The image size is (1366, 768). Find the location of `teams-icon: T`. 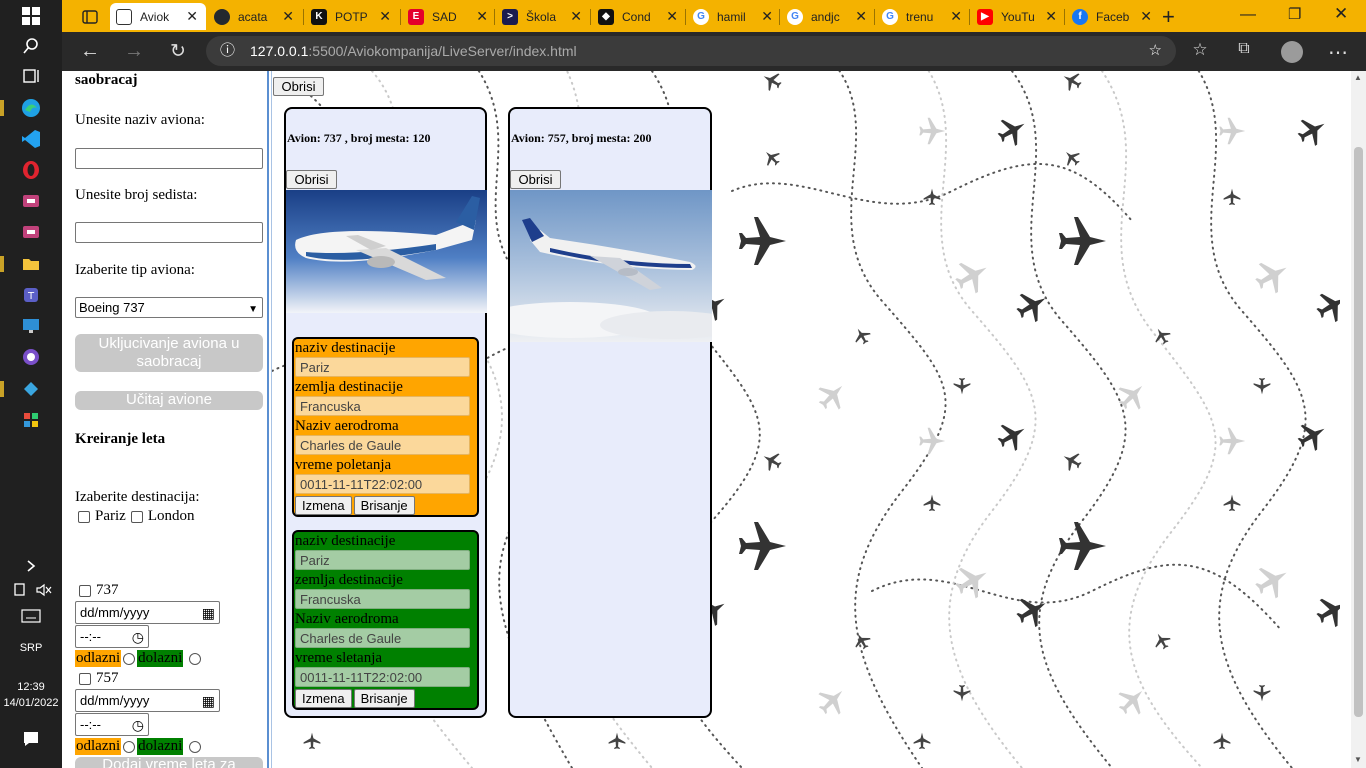

teams-icon: T is located at coordinates (31, 295).